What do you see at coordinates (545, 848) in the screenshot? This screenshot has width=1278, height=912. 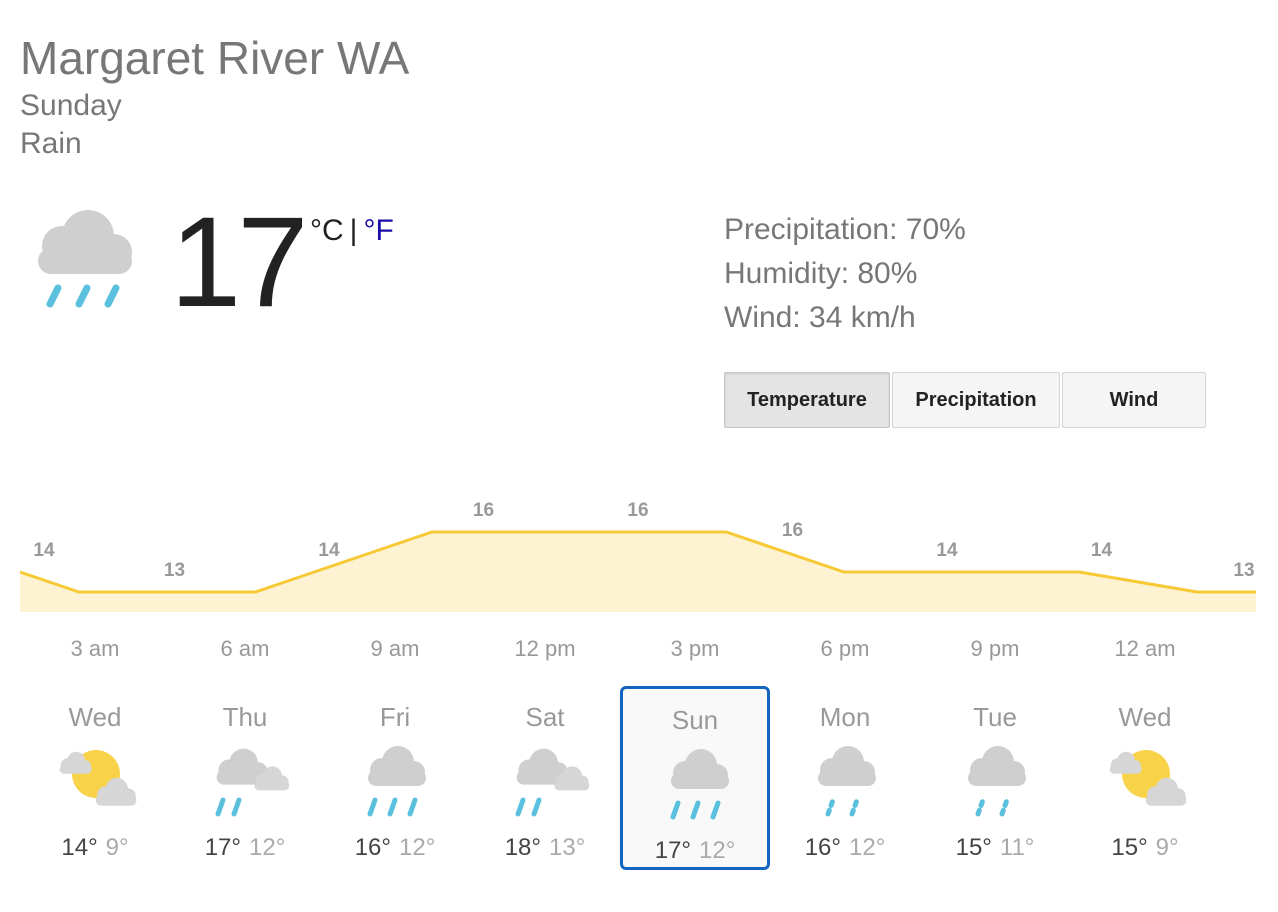 I see `forecast-temps: 18° 13°` at bounding box center [545, 848].